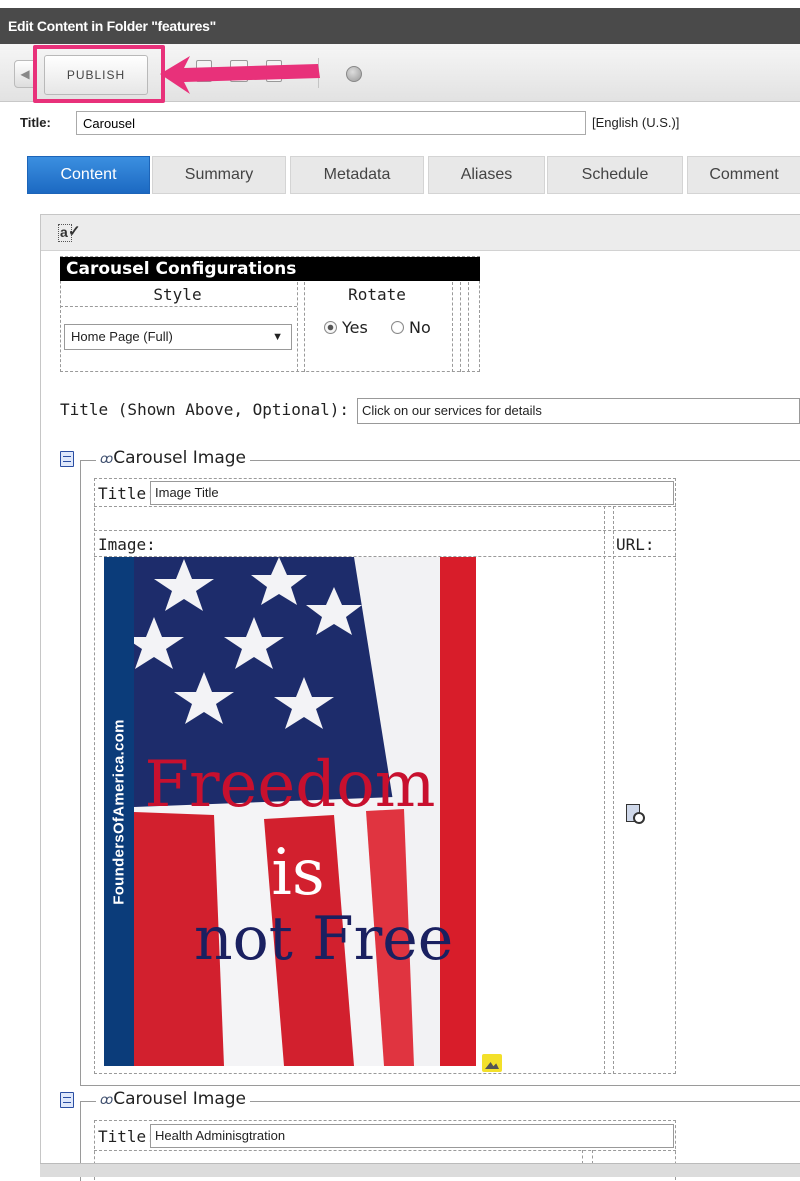 This screenshot has width=800, height=1181. Describe the element at coordinates (377, 294) in the screenshot. I see `rotate-label: Rotate` at that location.